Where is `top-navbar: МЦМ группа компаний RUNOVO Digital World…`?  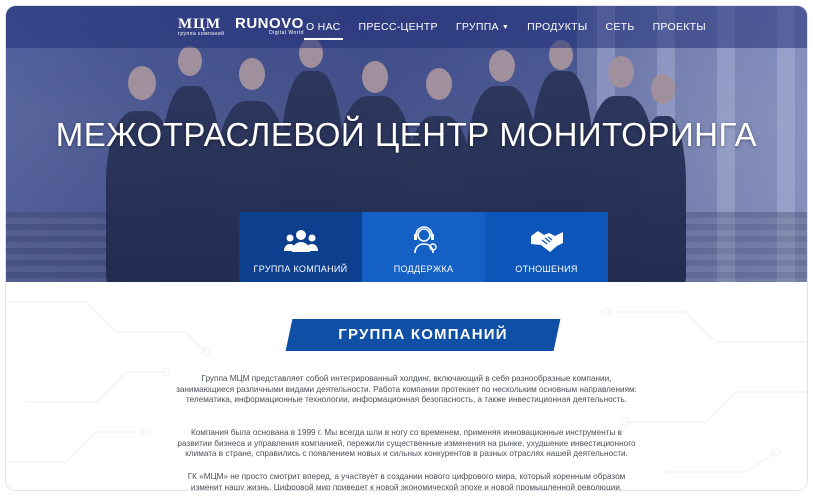
top-navbar: МЦМ группа компаний RUNOVO Digital World… is located at coordinates (406, 27).